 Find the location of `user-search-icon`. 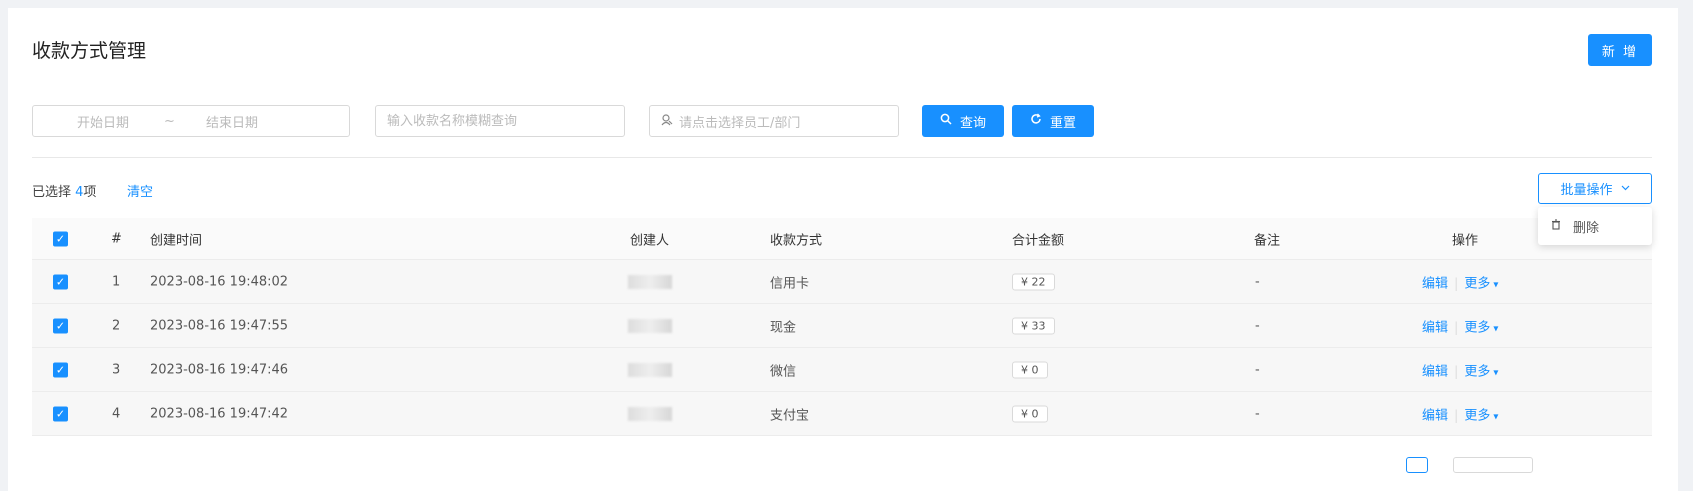

user-search-icon is located at coordinates (667, 121).